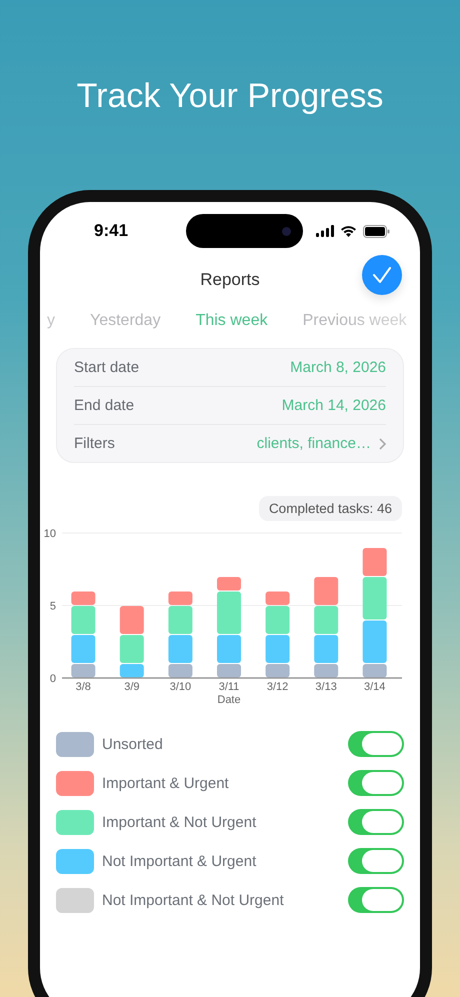 Image resolution: width=460 pixels, height=997 pixels. Describe the element at coordinates (94, 443) in the screenshot. I see `row-label: Filters` at that location.